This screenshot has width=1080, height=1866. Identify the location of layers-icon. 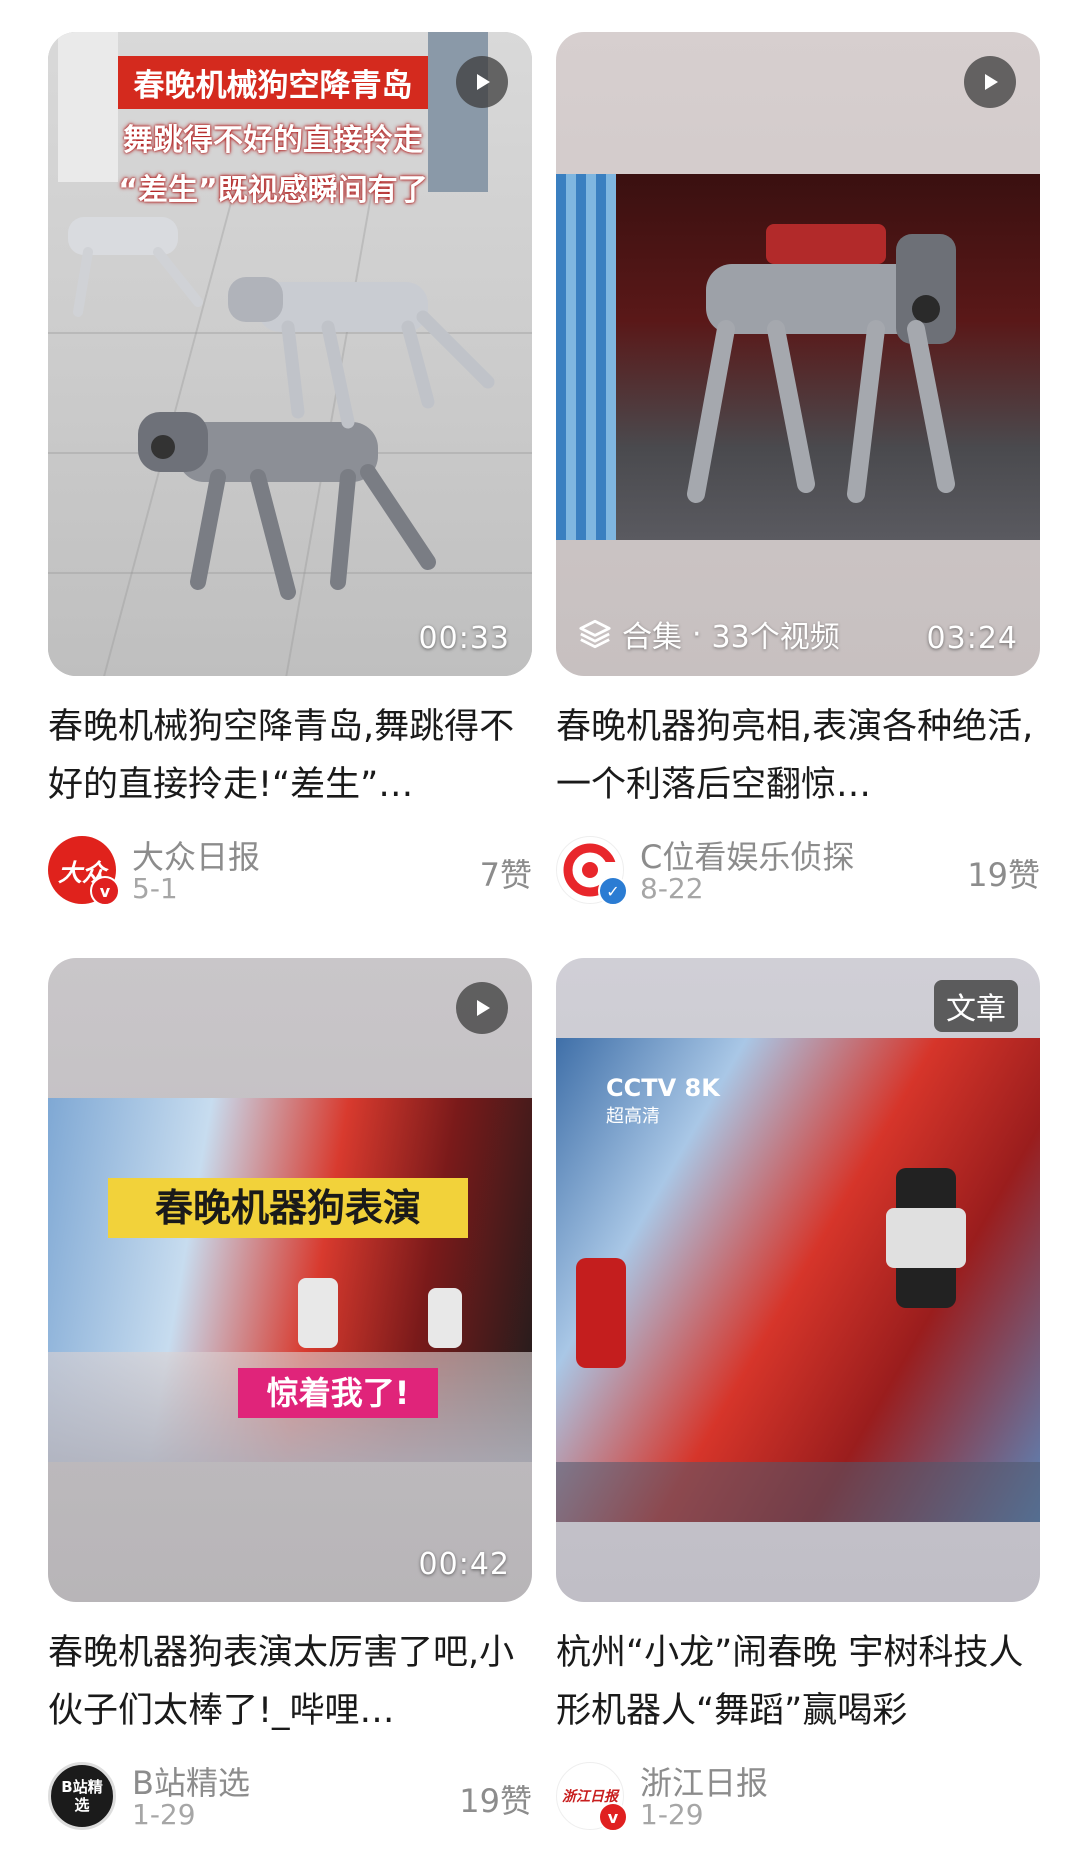
(595, 634).